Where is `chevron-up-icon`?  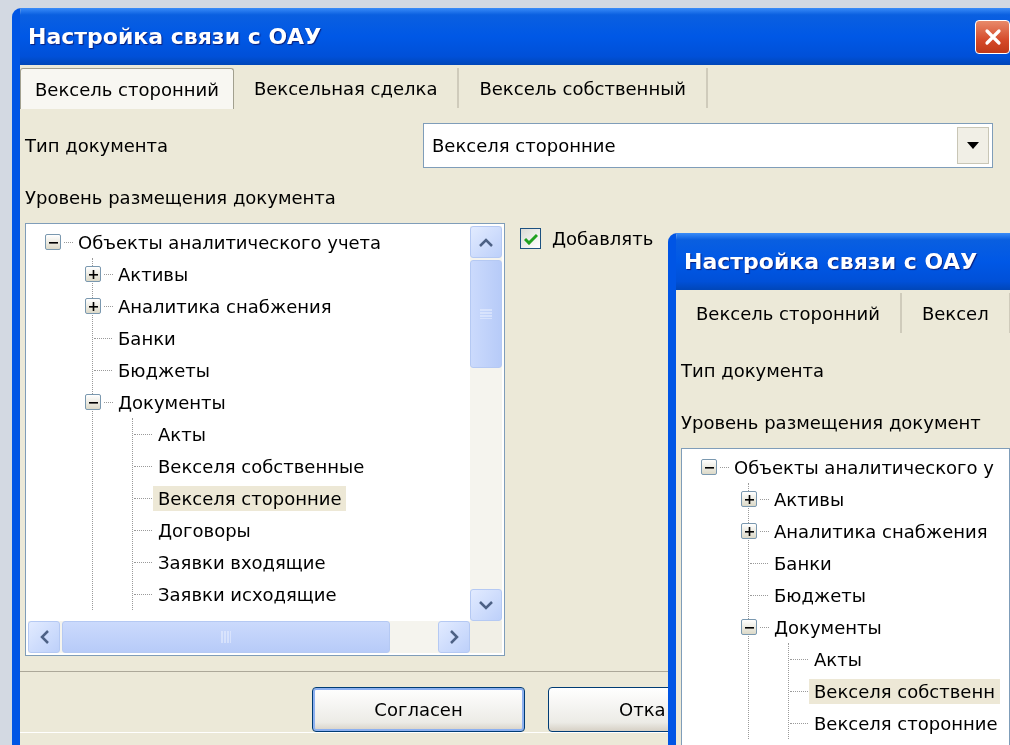
chevron-up-icon is located at coordinates (486, 242).